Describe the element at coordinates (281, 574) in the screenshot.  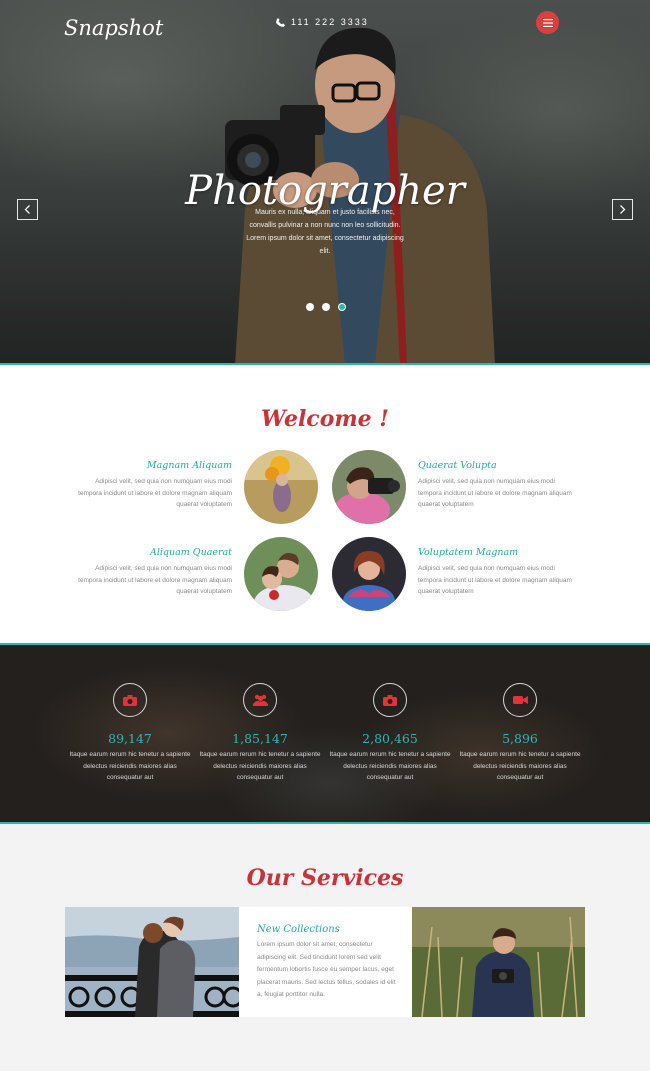
I see `feature-photo-couple` at that location.